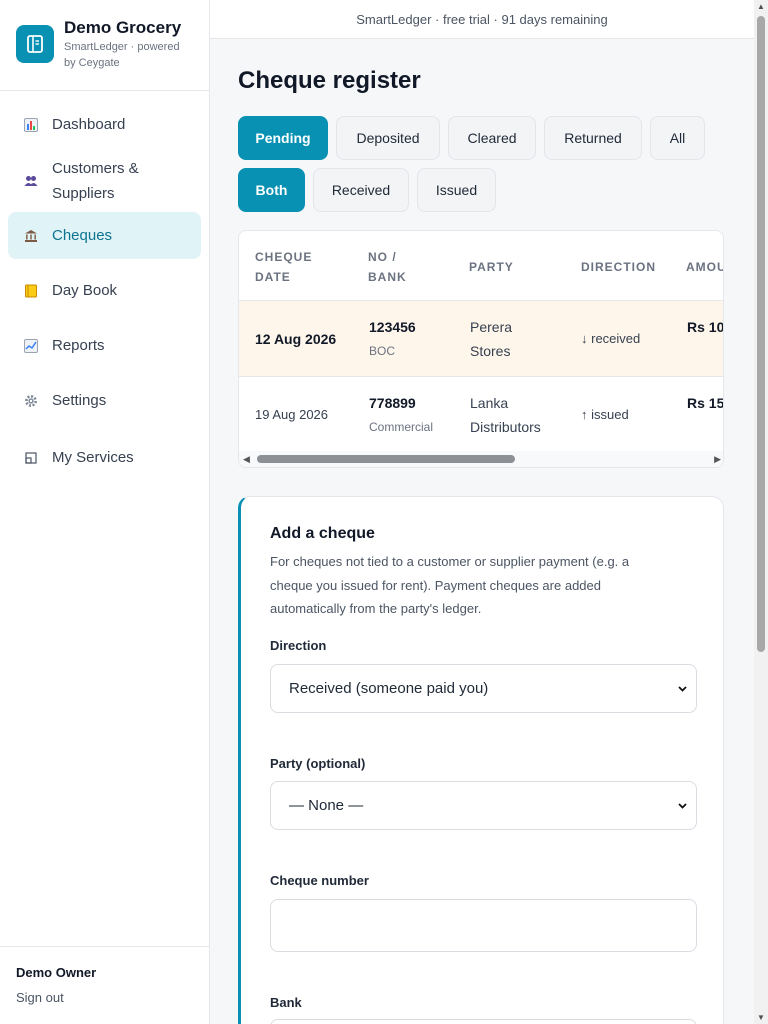 The image size is (768, 1024). Describe the element at coordinates (31, 345) in the screenshot. I see `line-chart-icon` at that location.